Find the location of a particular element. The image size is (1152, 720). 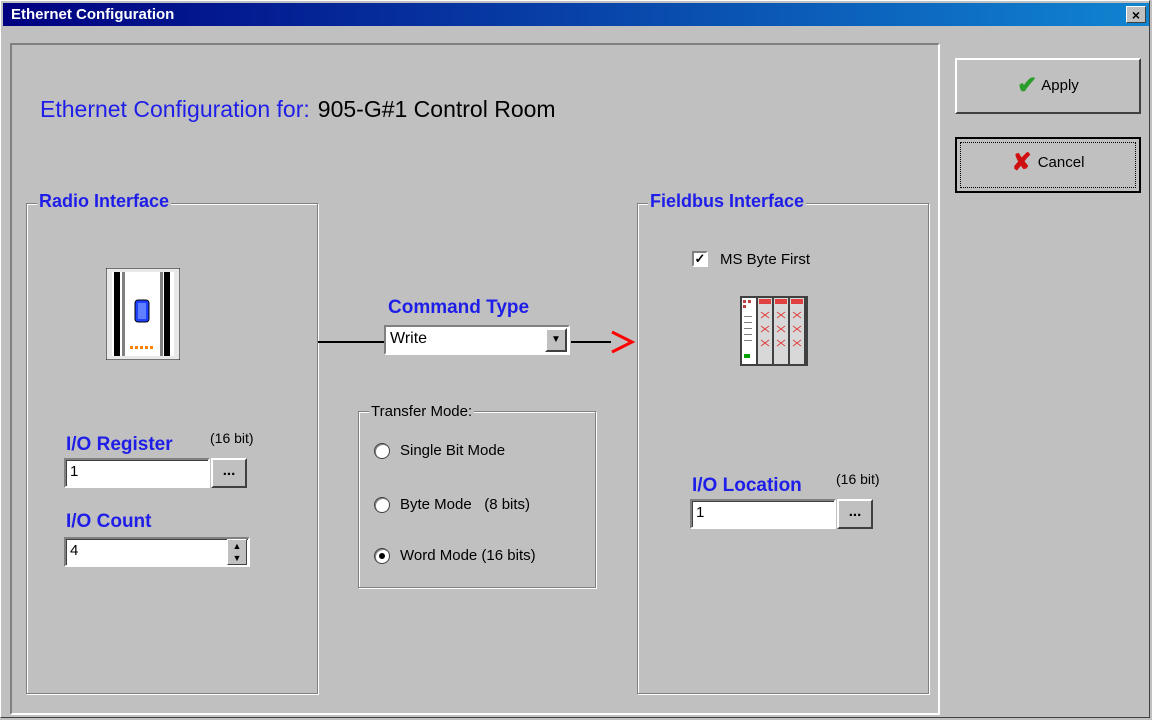

radio-word: Word Mode (16 bits) is located at coordinates (455, 556).